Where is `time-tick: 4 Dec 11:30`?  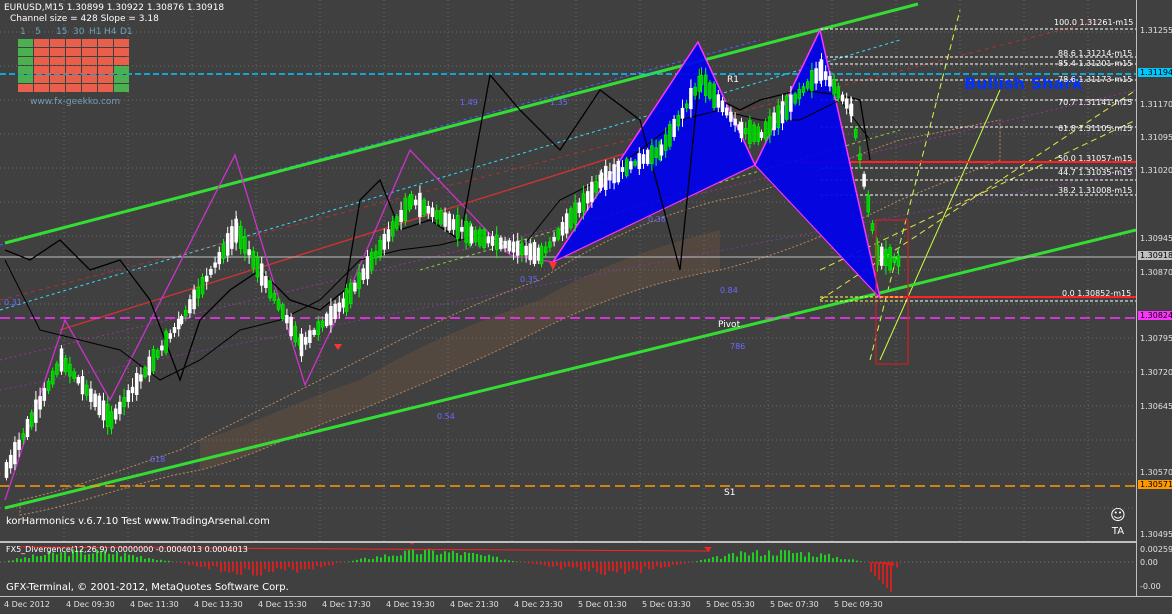 time-tick: 4 Dec 11:30 is located at coordinates (154, 604).